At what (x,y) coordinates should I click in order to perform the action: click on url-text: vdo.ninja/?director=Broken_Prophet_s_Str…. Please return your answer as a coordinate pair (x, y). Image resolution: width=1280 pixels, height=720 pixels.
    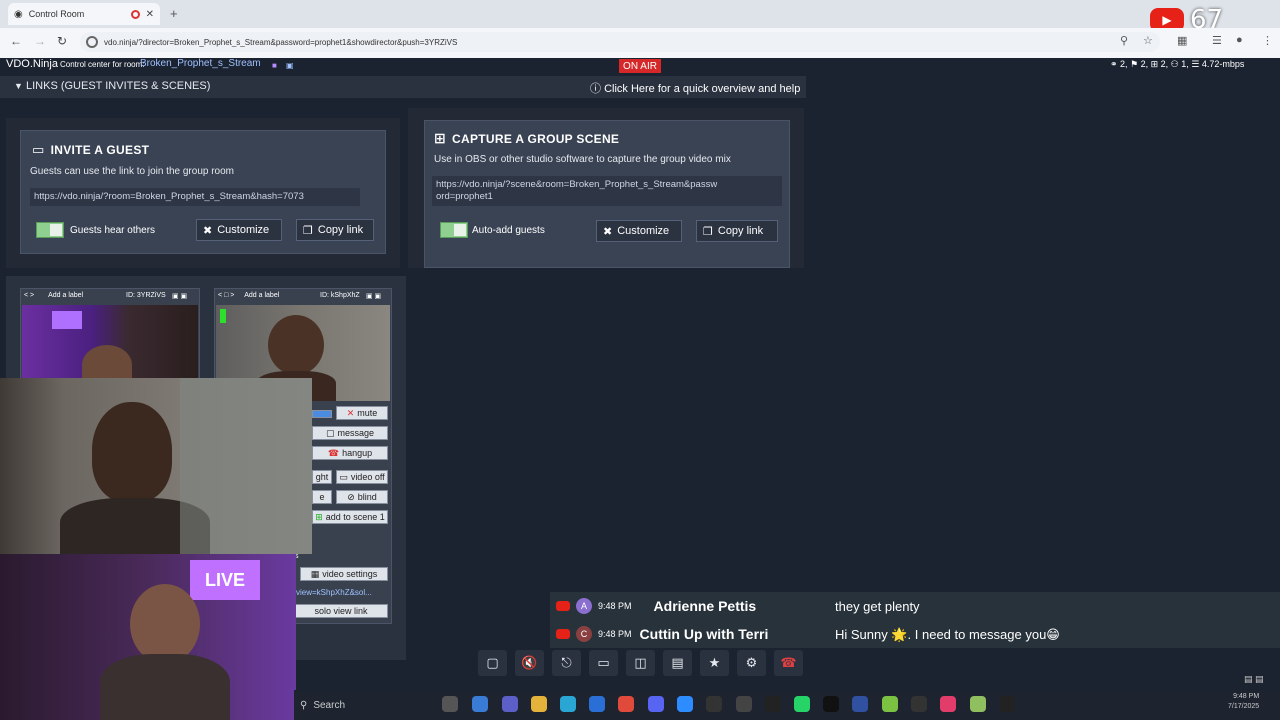
    Looking at the image, I should click on (281, 42).